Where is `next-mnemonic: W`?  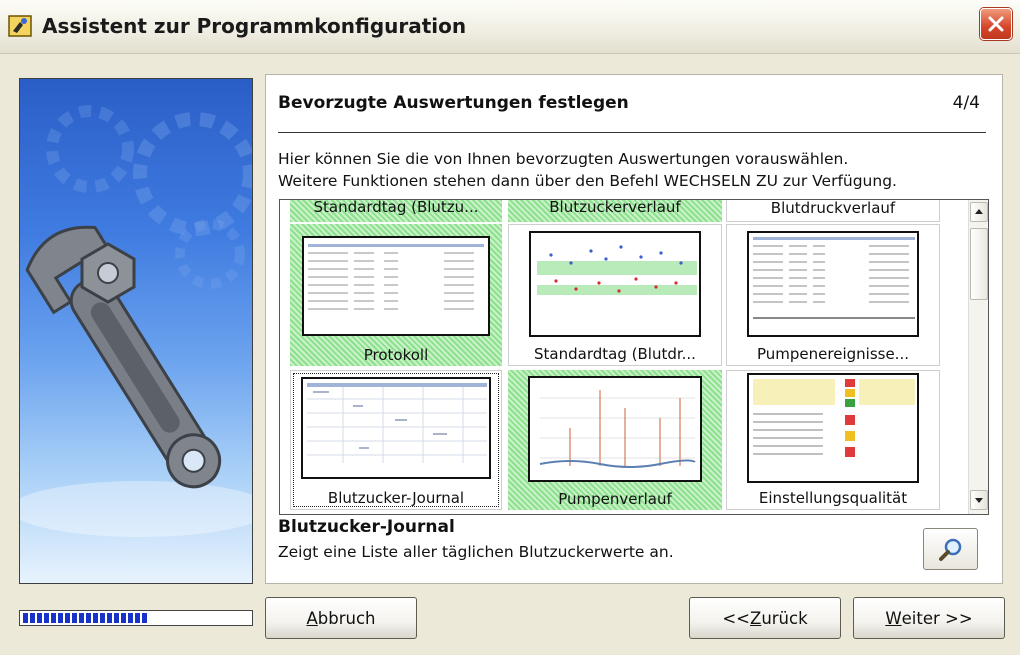
next-mnemonic: W is located at coordinates (893, 618).